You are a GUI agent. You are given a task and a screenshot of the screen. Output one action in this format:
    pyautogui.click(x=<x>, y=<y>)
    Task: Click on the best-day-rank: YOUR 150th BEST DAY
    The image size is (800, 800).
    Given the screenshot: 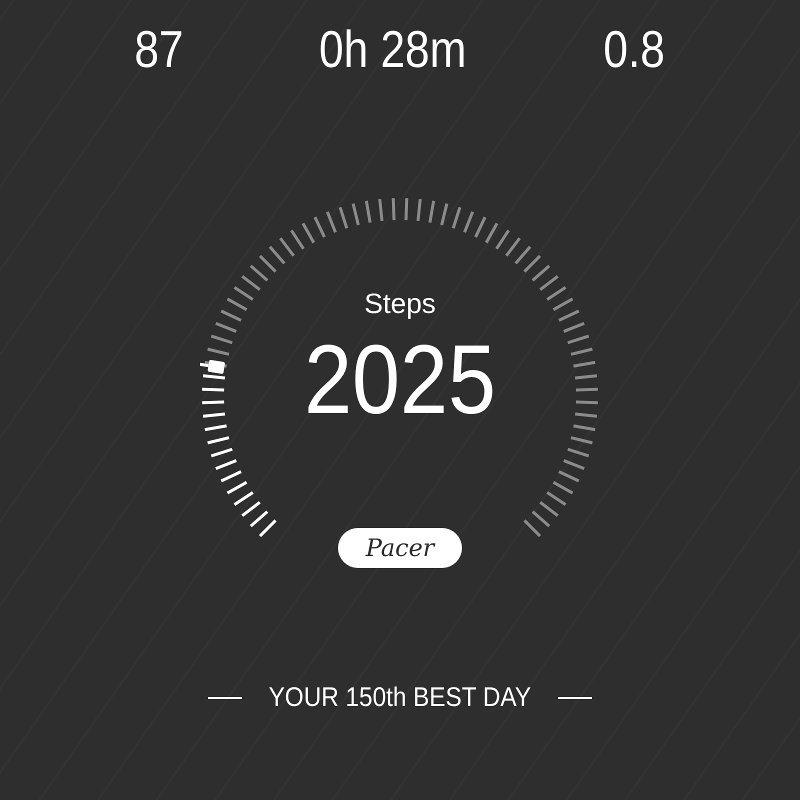 What is the action you would take?
    pyautogui.click(x=400, y=697)
    